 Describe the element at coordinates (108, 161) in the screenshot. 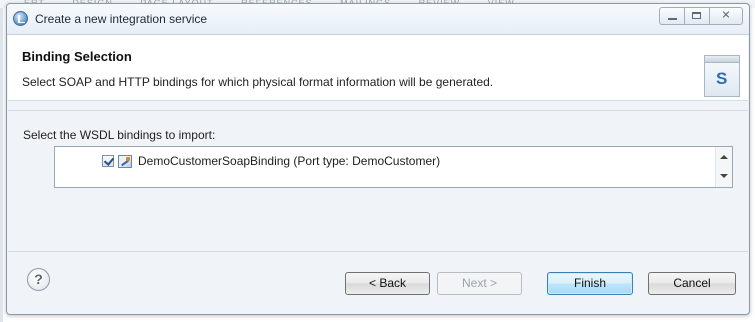

I see `binding-checkbox` at that location.